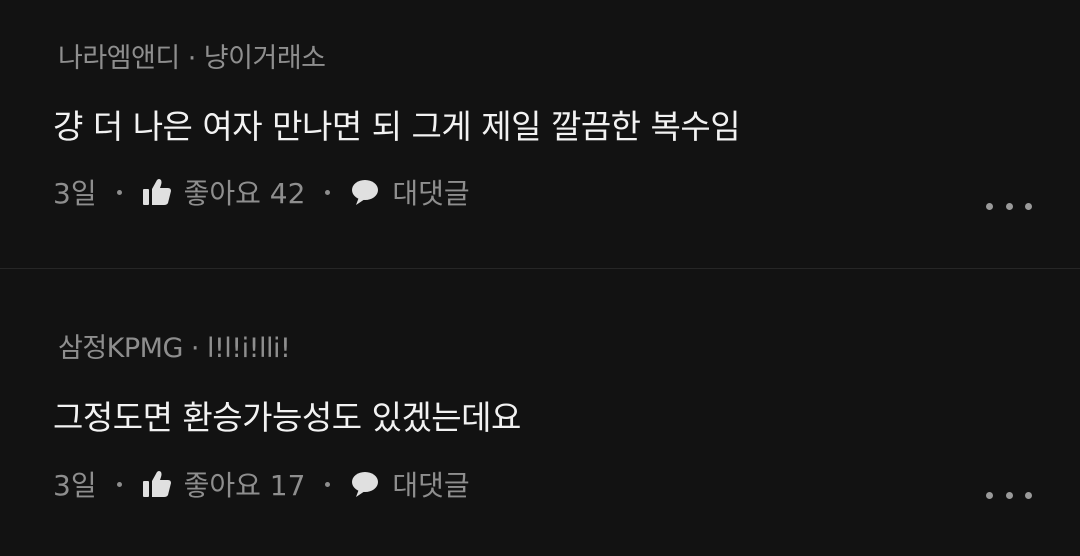  I want to click on comment-text: 걍 더 나은 여자 만나면 되 그게 제일 깔끔한 복수임, so click(397, 126).